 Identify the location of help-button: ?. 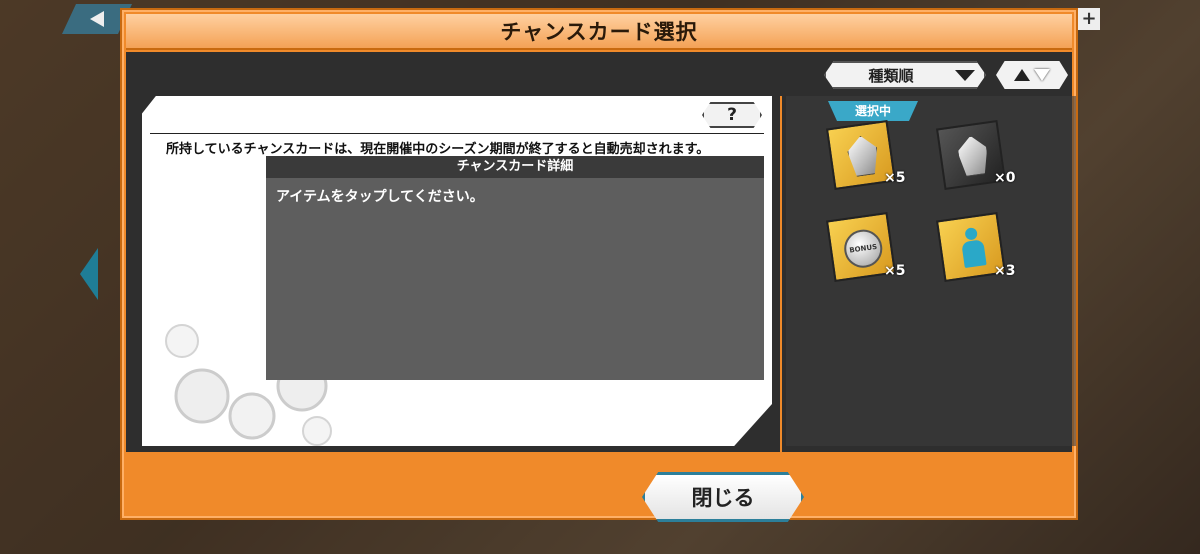
(732, 115).